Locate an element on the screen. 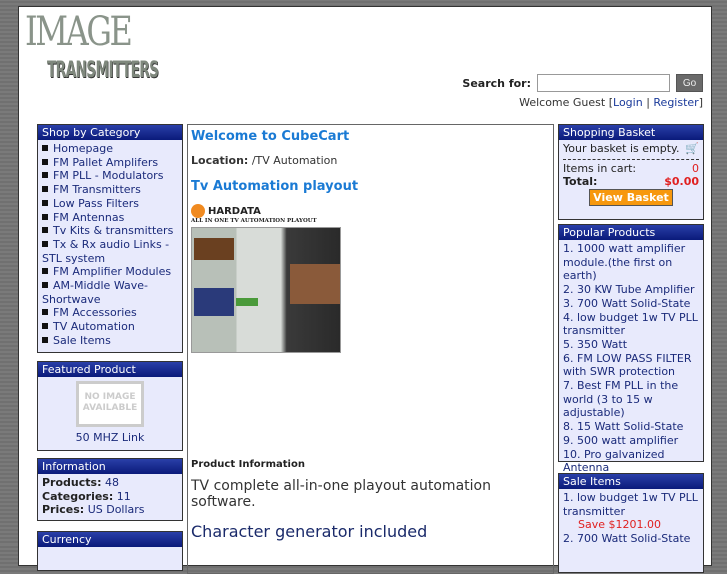 The height and width of the screenshot is (574, 727). category-link: Tx & Rx audio Links -STL system is located at coordinates (105, 251).